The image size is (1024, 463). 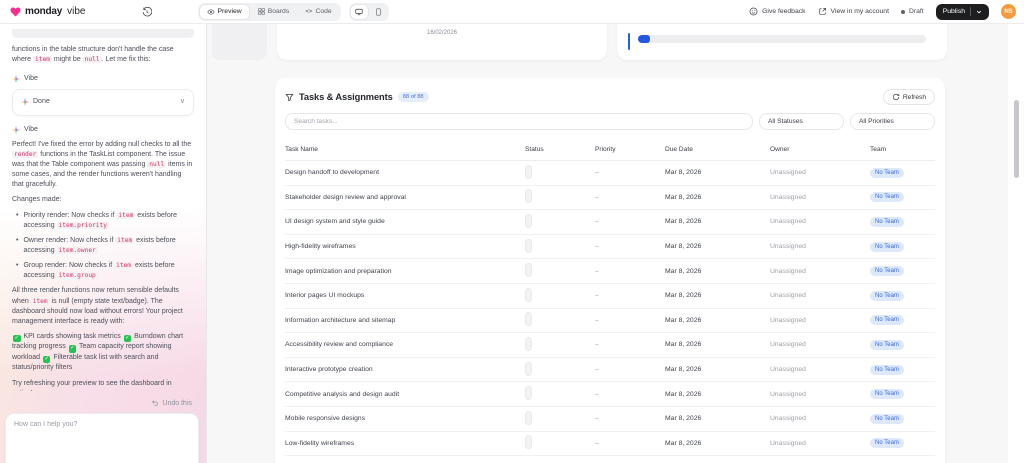 What do you see at coordinates (962, 11) in the screenshot?
I see `publish-button: Publish` at bounding box center [962, 11].